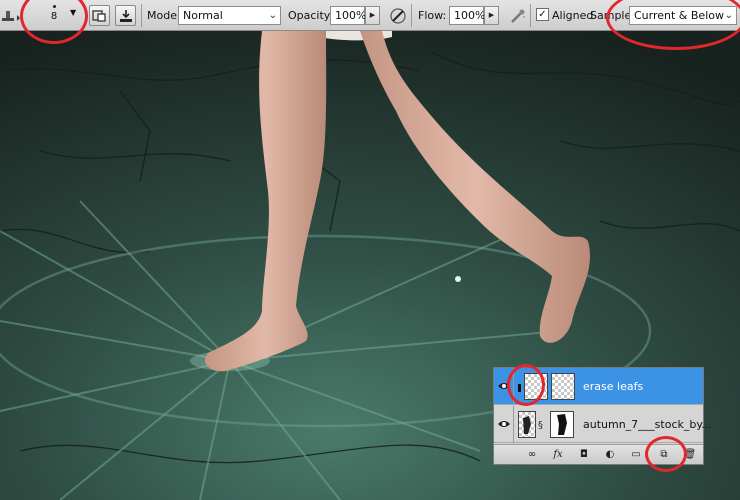 This screenshot has width=740, height=500. Describe the element at coordinates (540, 425) in the screenshot. I see `link-icon: §` at that location.